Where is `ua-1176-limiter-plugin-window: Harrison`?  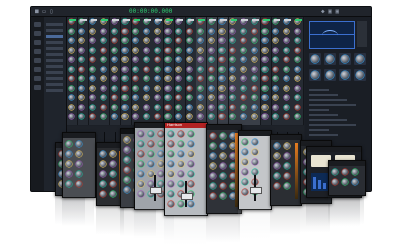 ua-1176-limiter-plugin-window: Harrison is located at coordinates (186, 169).